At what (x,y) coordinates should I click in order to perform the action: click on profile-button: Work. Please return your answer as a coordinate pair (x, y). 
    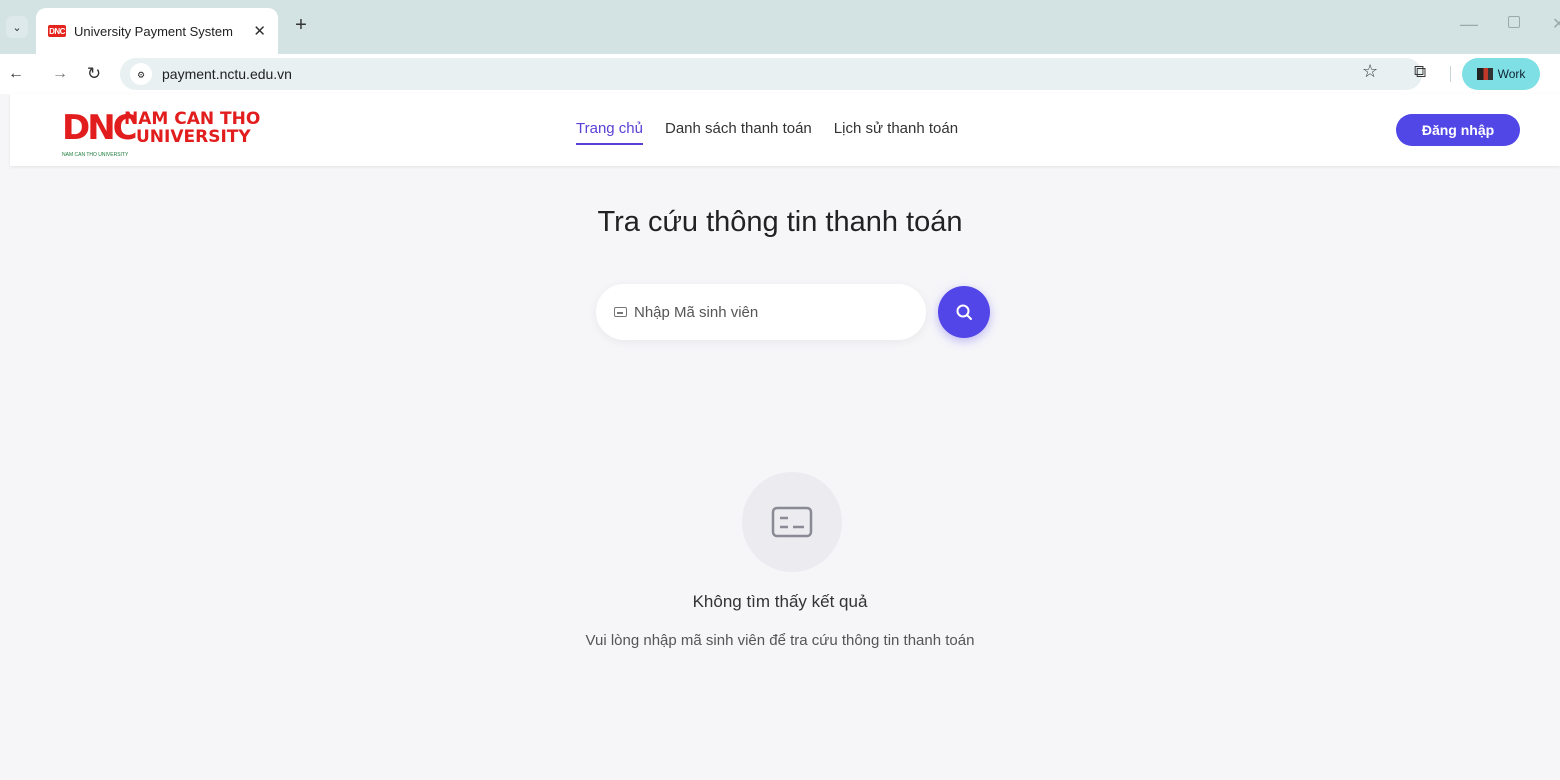
    Looking at the image, I should click on (1501, 74).